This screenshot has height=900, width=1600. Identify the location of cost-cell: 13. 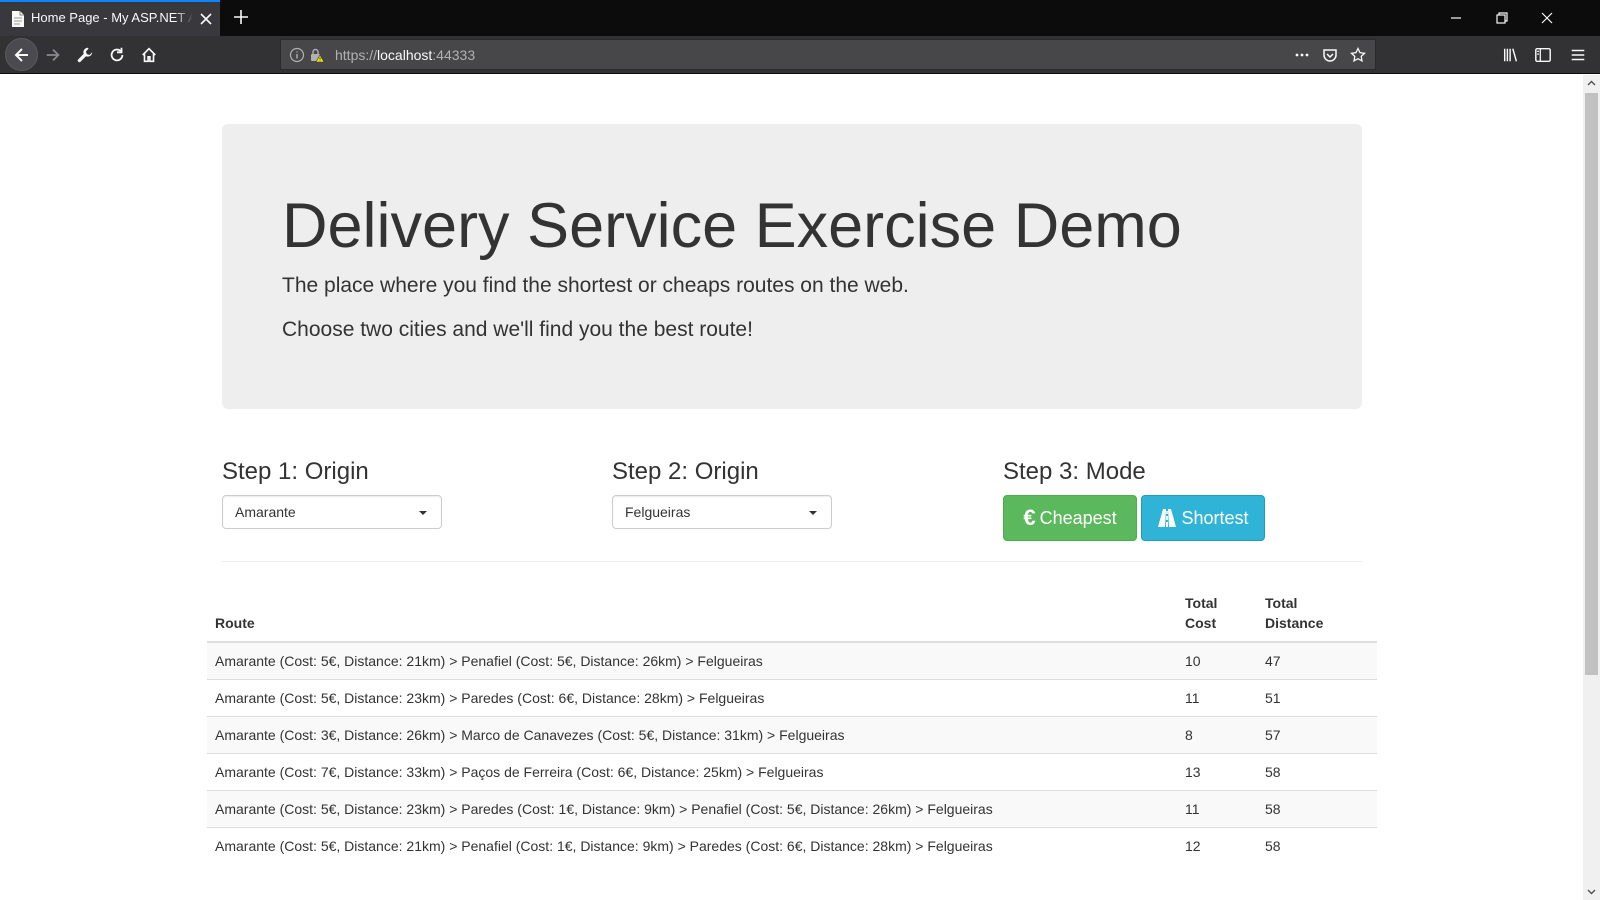
(1217, 772).